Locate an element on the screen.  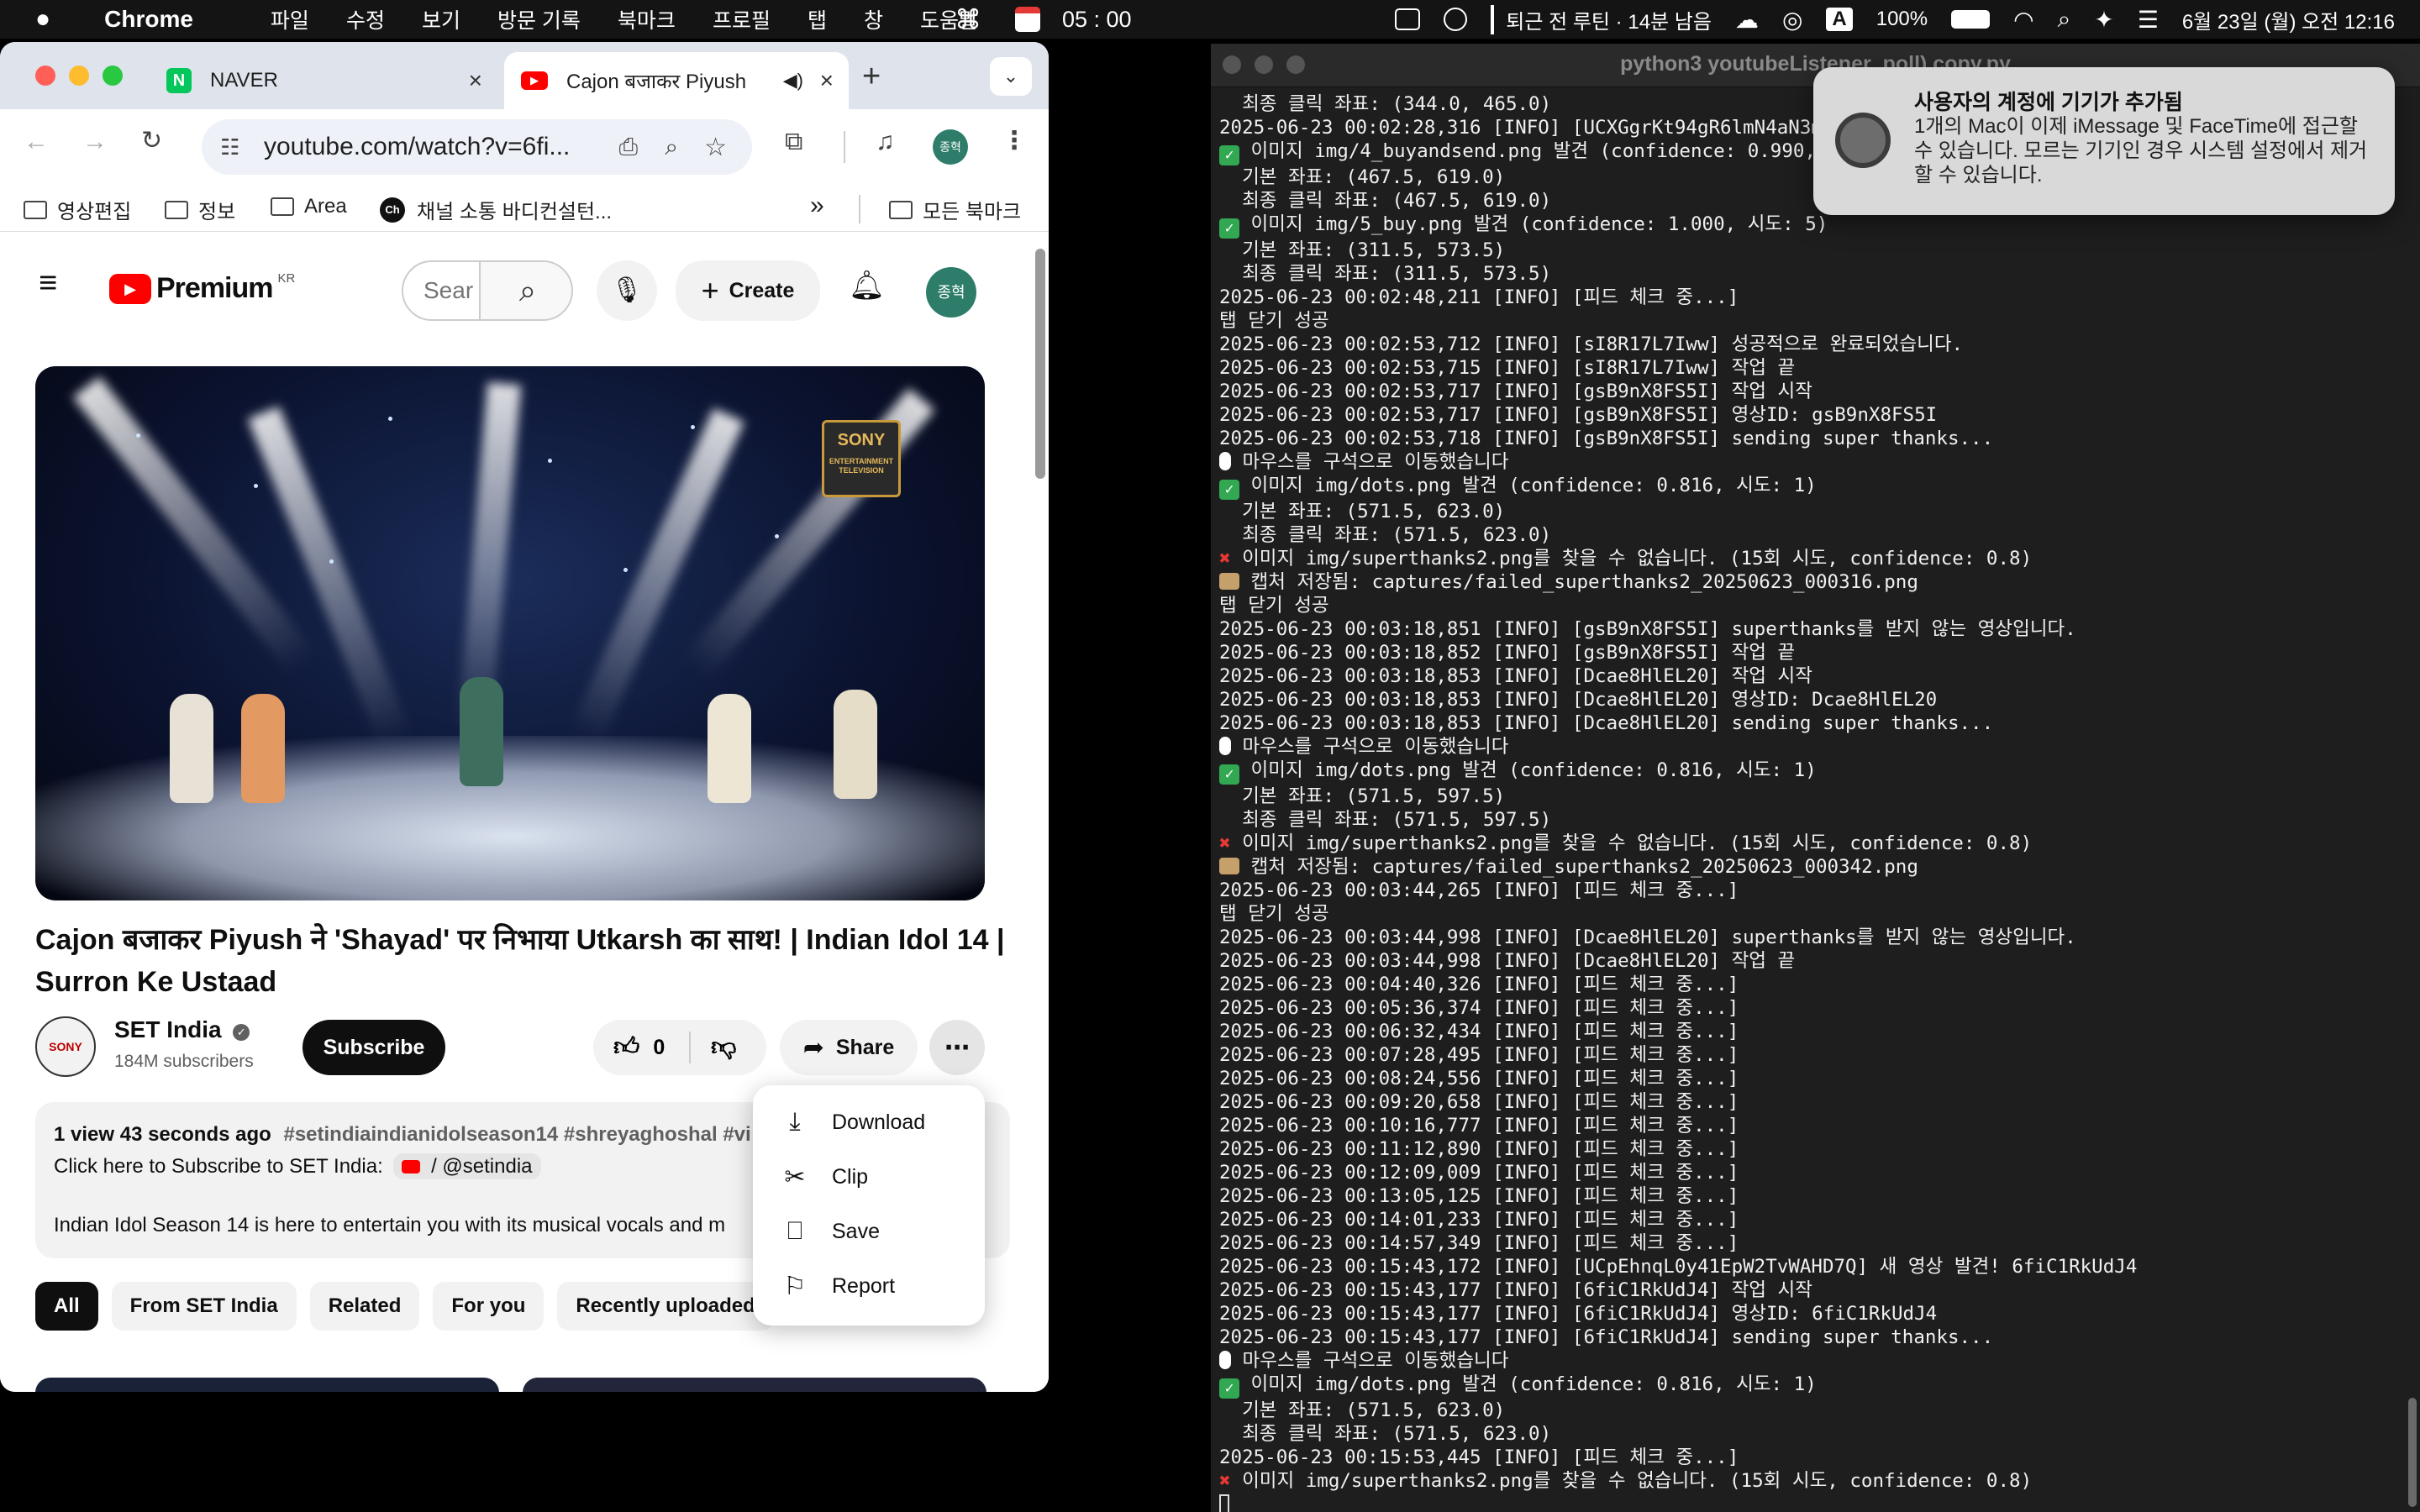
profile-avatar: 종혁 is located at coordinates (951, 147).